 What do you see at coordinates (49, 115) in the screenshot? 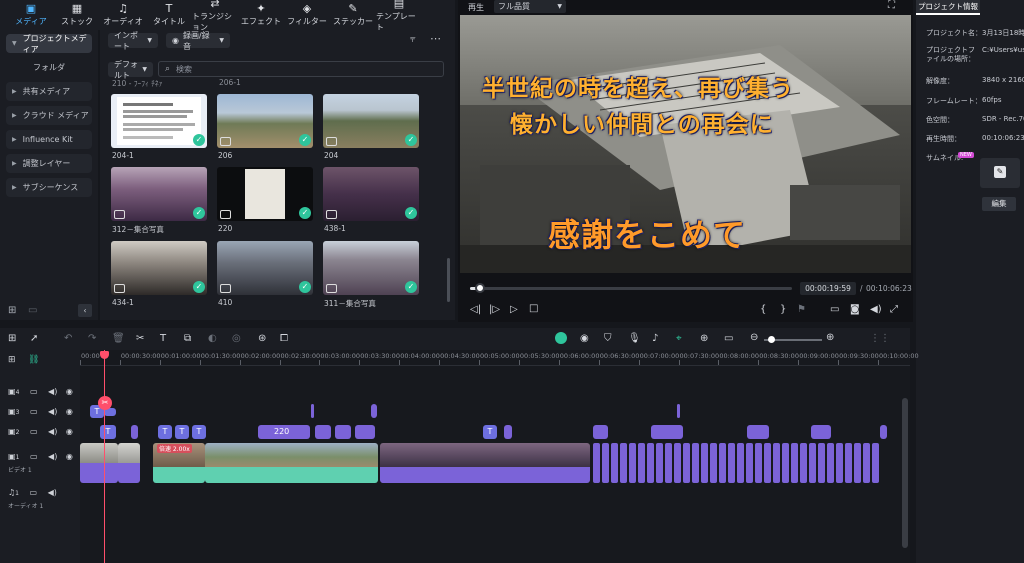
I see `sidebar-item-cloud-media: ▶ クラウド メディア` at bounding box center [49, 115].